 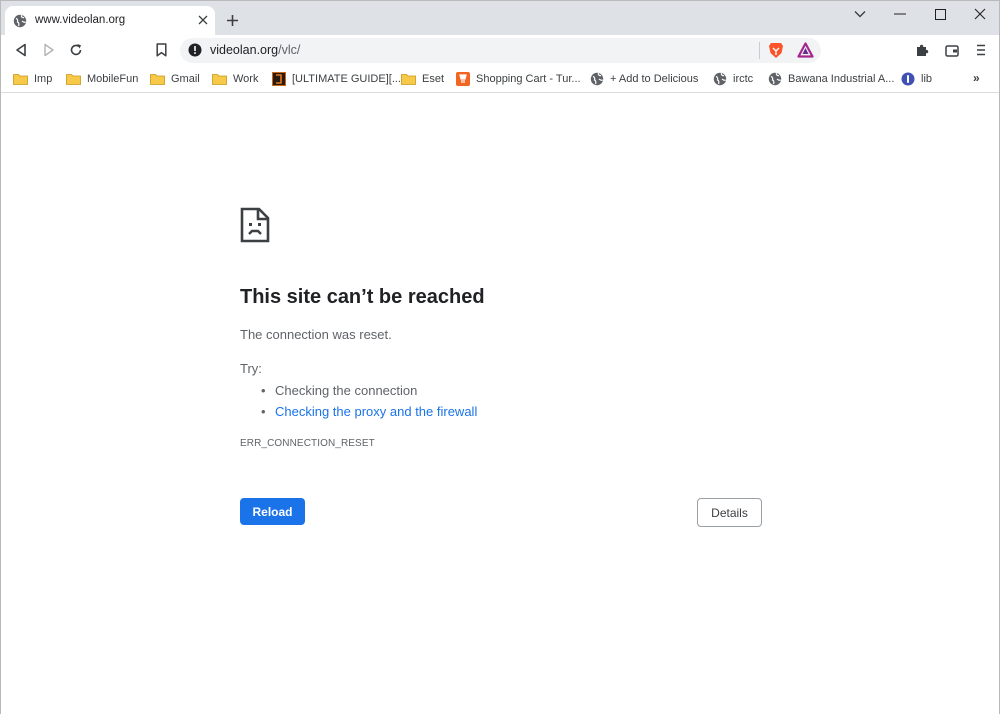 What do you see at coordinates (776, 50) in the screenshot?
I see `brave-shield-icon` at bounding box center [776, 50].